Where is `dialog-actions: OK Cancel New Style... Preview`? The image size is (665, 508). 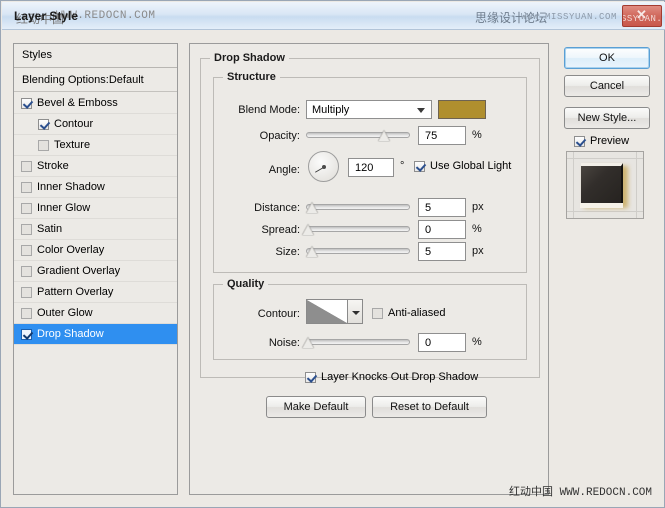 dialog-actions: OK Cancel New Style... Preview is located at coordinates (607, 269).